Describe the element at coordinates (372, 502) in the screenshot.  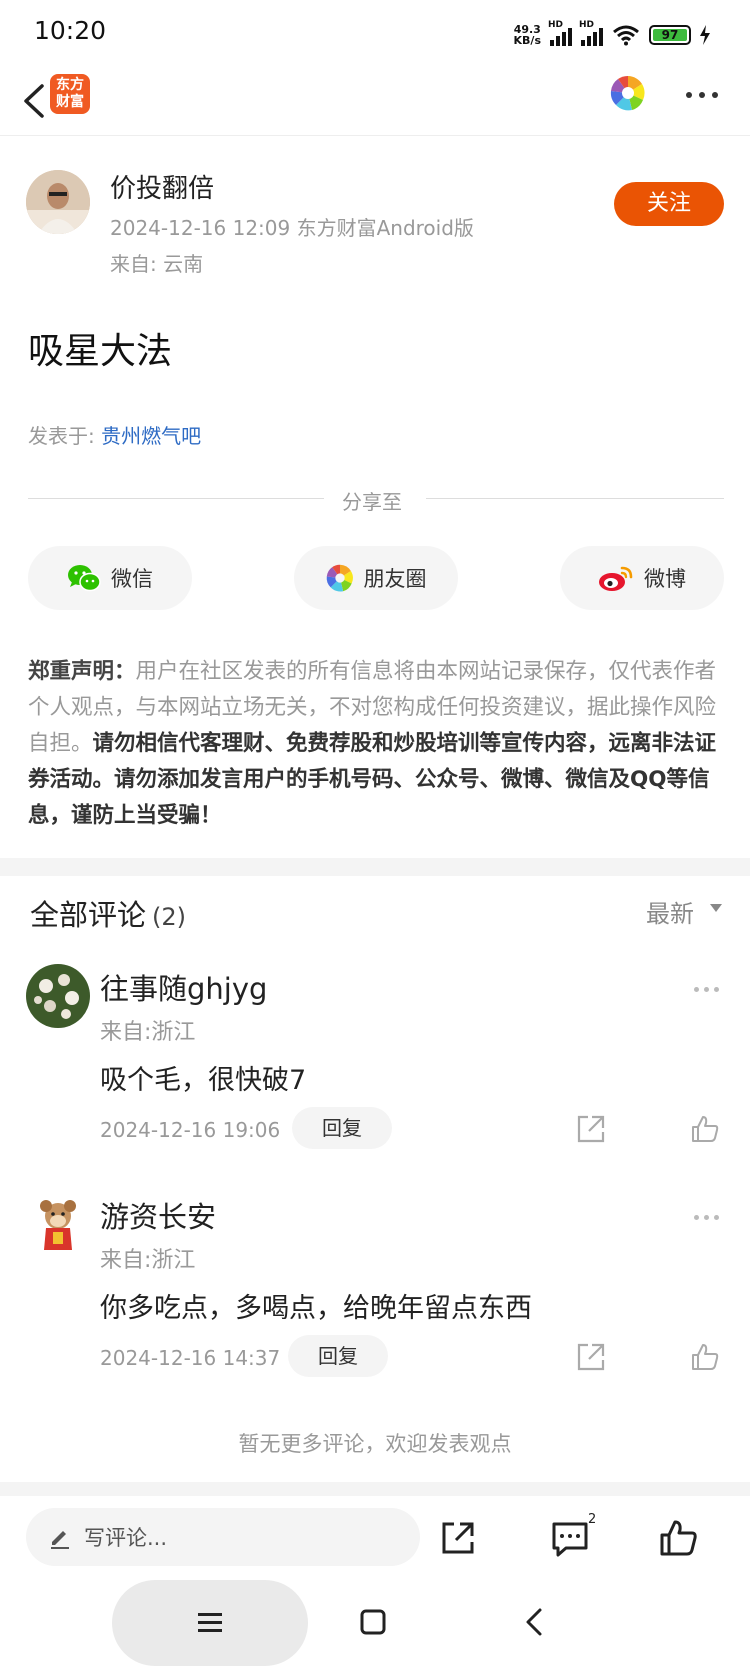
I see `share-label: 分享至` at that location.